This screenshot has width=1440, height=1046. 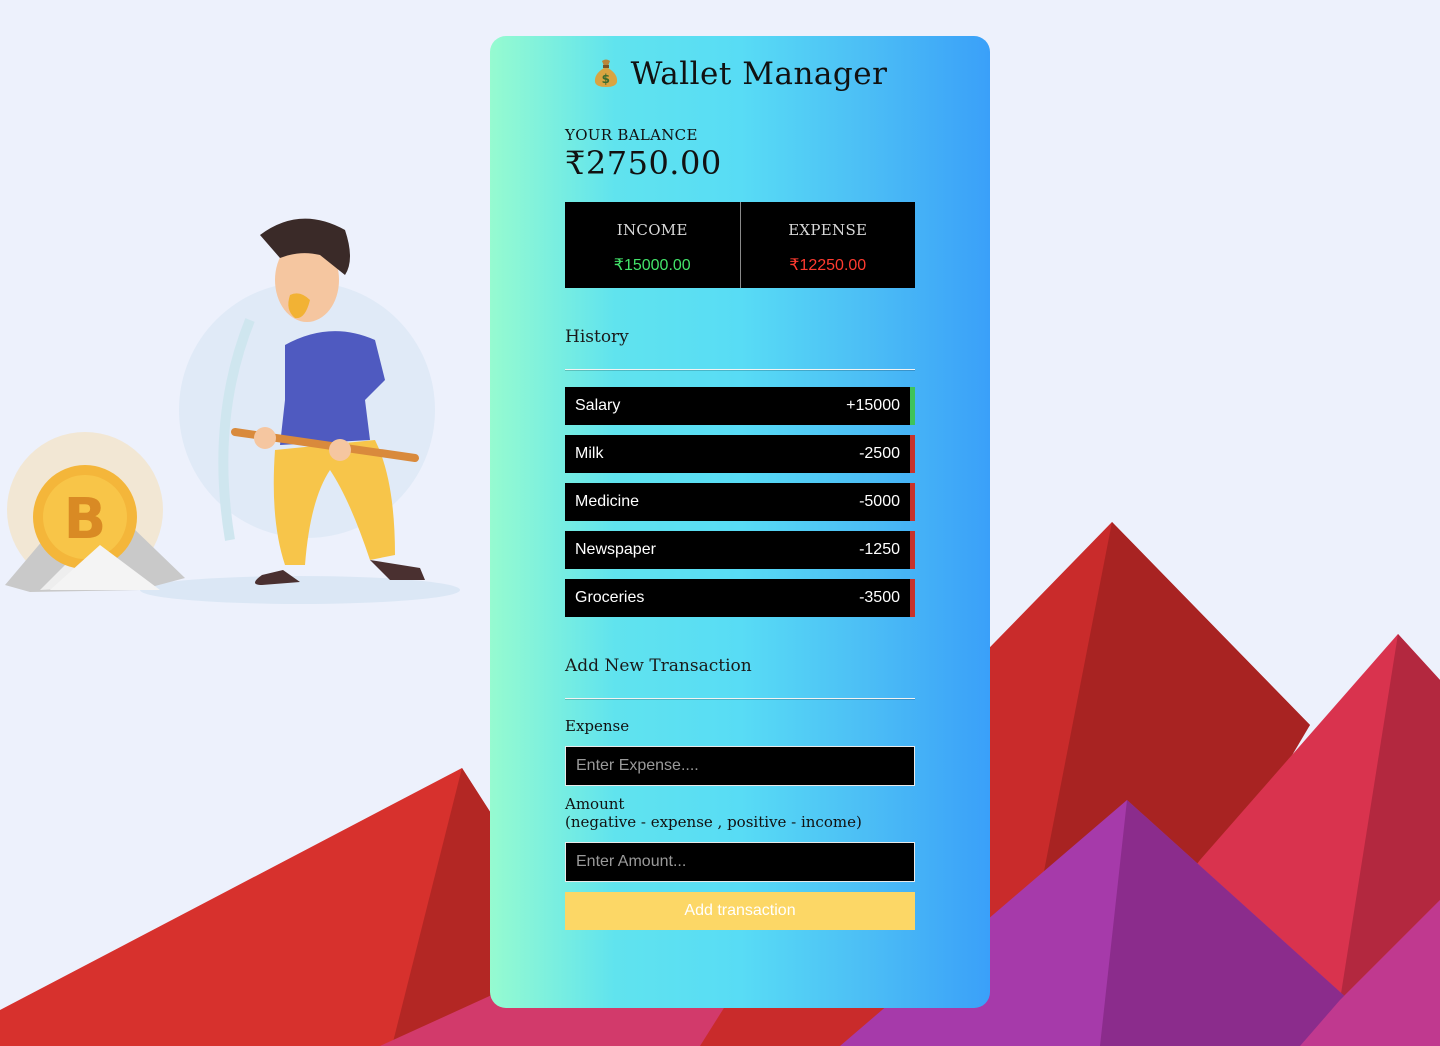 I want to click on history-title: History, so click(x=597, y=337).